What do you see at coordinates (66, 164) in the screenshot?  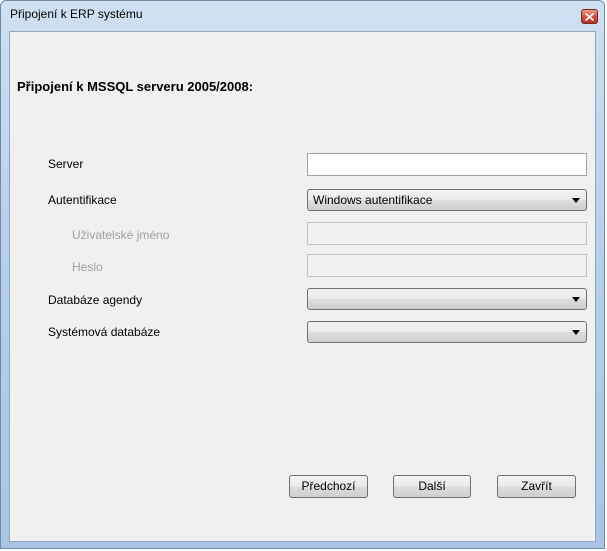 I see `server-label: Server` at bounding box center [66, 164].